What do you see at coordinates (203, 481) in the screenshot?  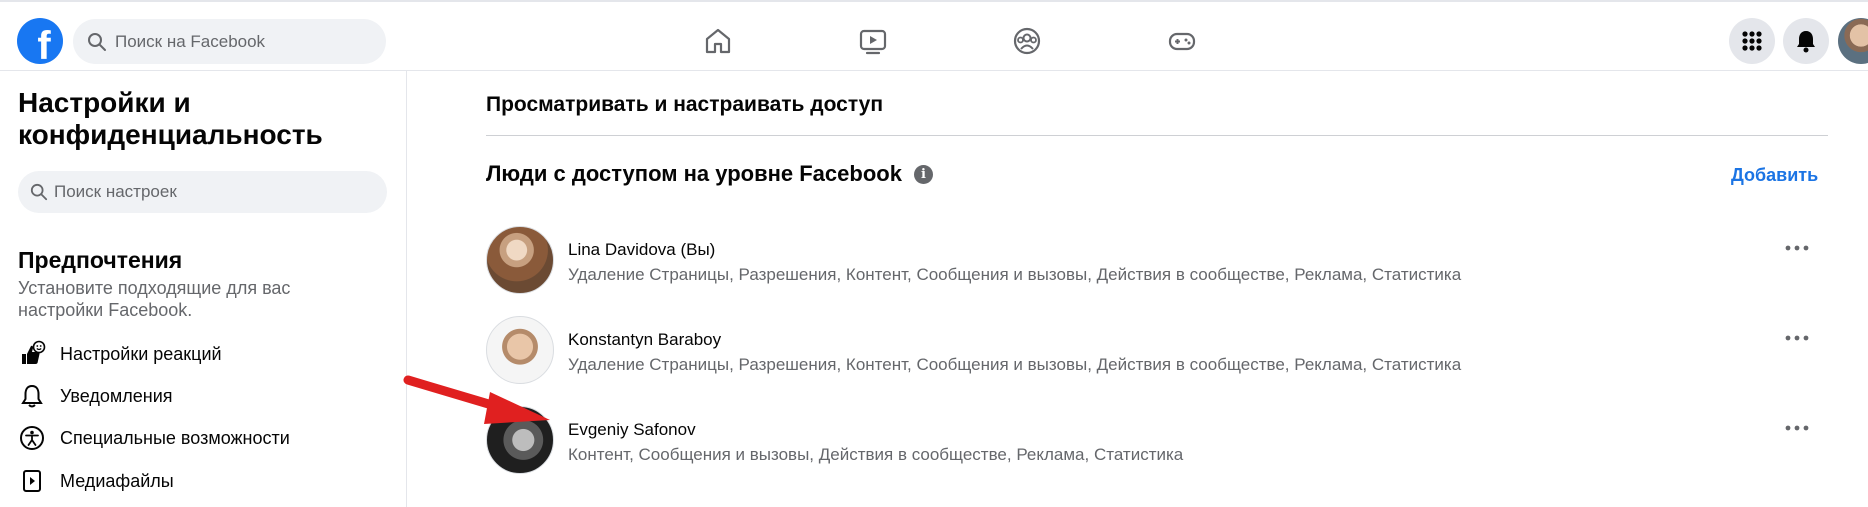 I see `sidebar-item-media: Медиафайлы` at bounding box center [203, 481].